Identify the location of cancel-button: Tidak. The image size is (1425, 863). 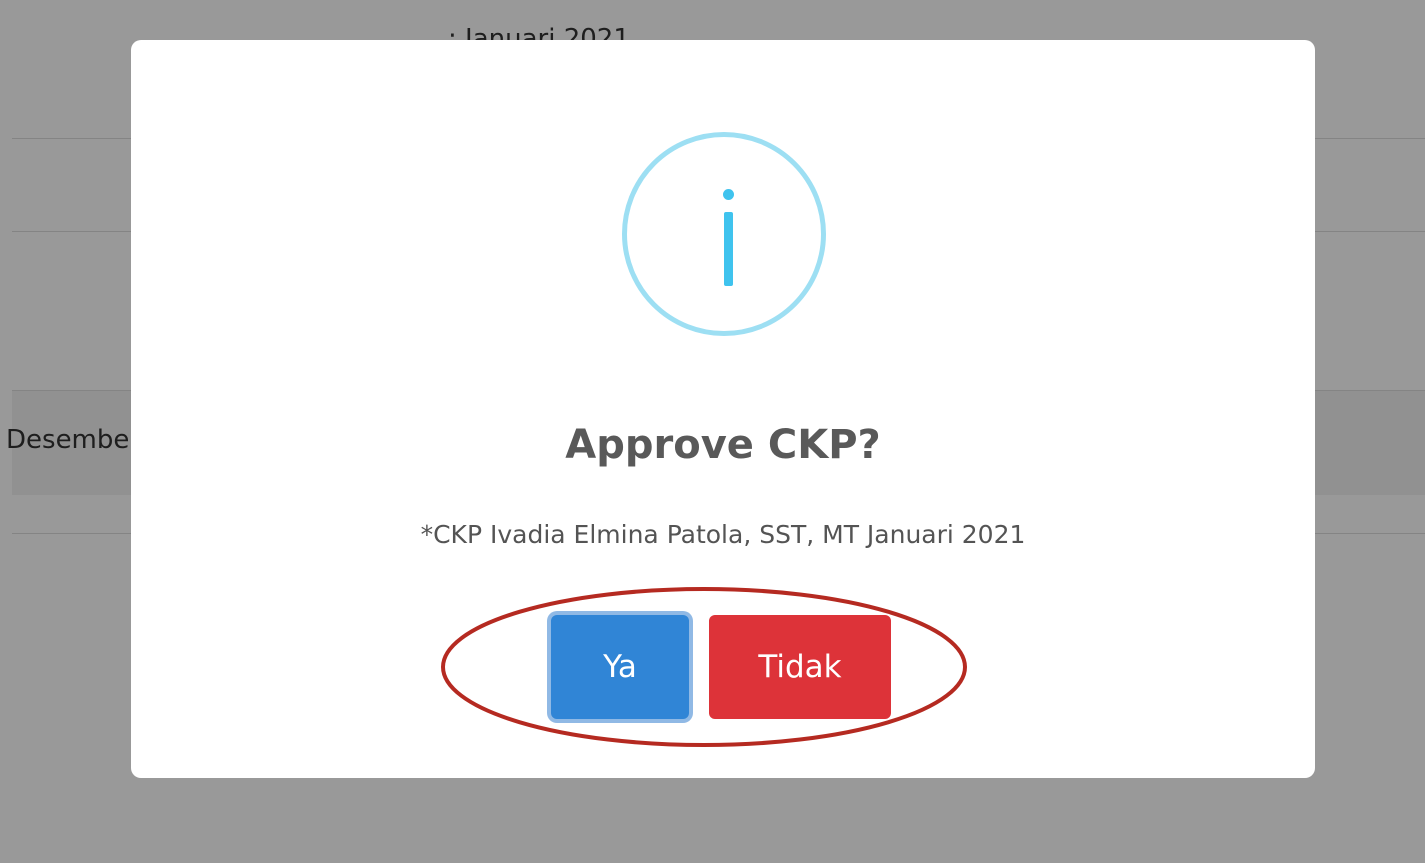
(800, 667).